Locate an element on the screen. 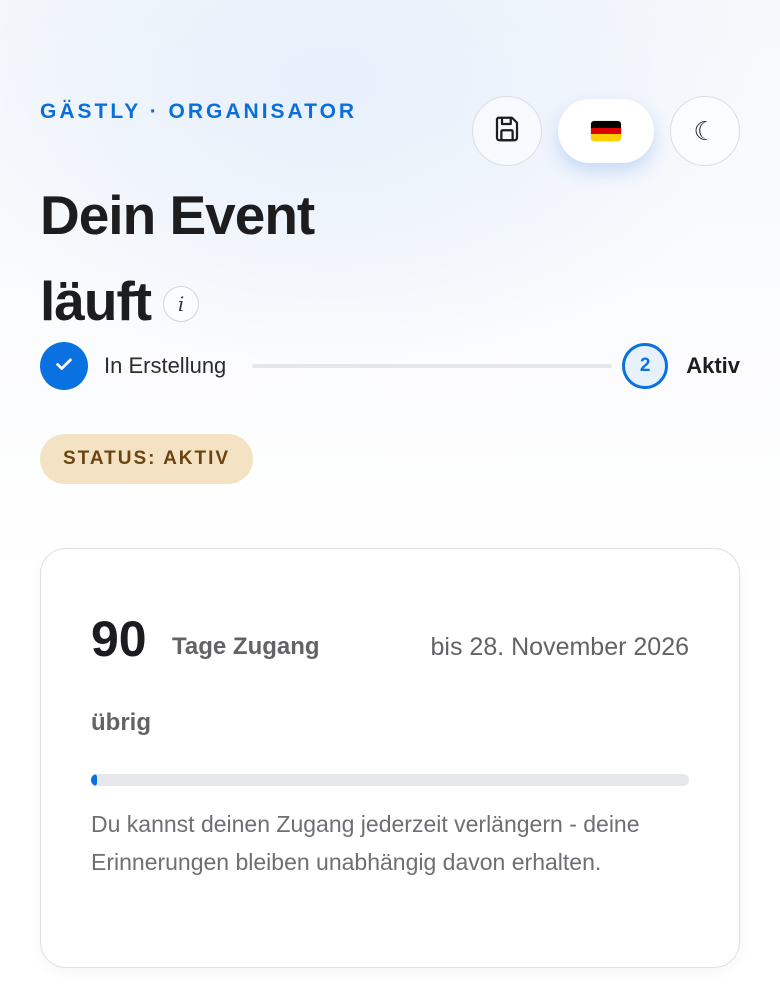  germany-flag-icon is located at coordinates (606, 131).